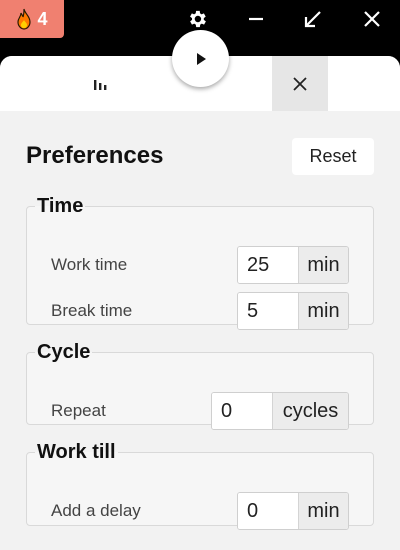  I want to click on play-button, so click(200, 58).